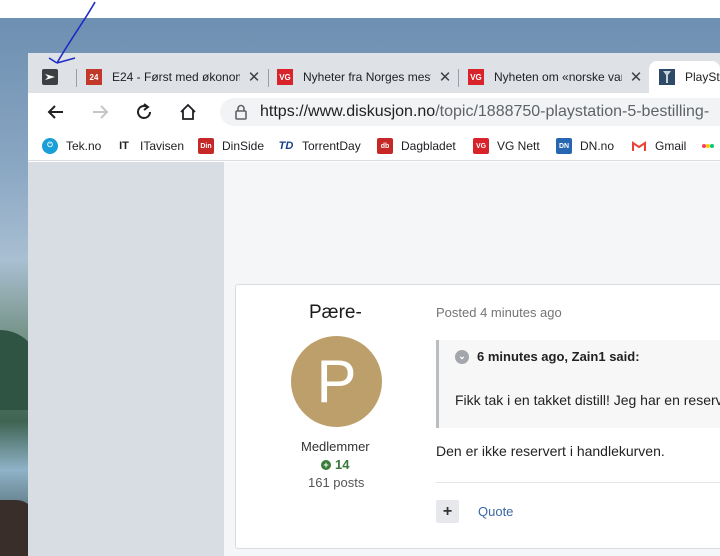  I want to click on home-button, so click(188, 112).